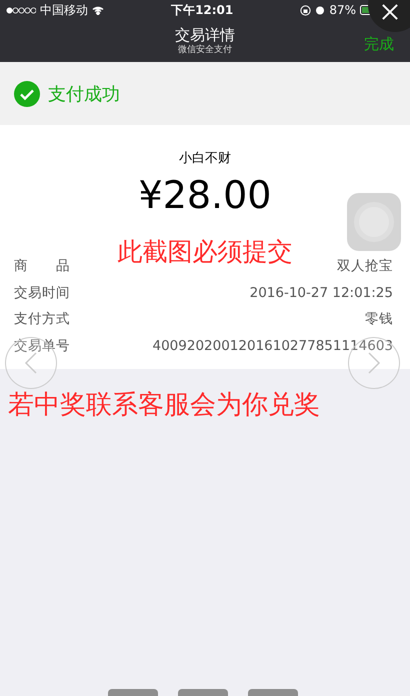 This screenshot has width=410, height=696. Describe the element at coordinates (374, 363) in the screenshot. I see `chevron-right-icon` at that location.